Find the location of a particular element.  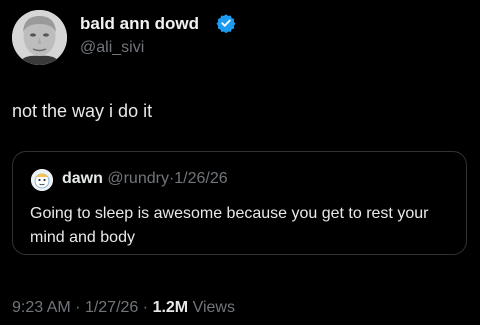

profile-photo-icon is located at coordinates (39, 37).